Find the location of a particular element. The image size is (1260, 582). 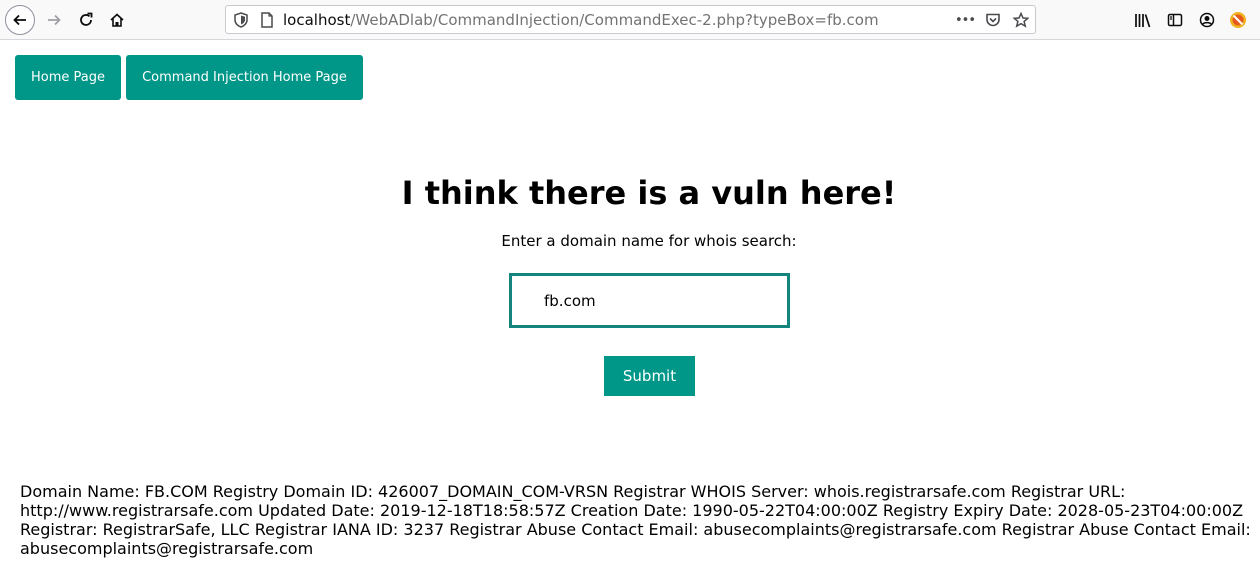

sidebar-icon is located at coordinates (1175, 20).